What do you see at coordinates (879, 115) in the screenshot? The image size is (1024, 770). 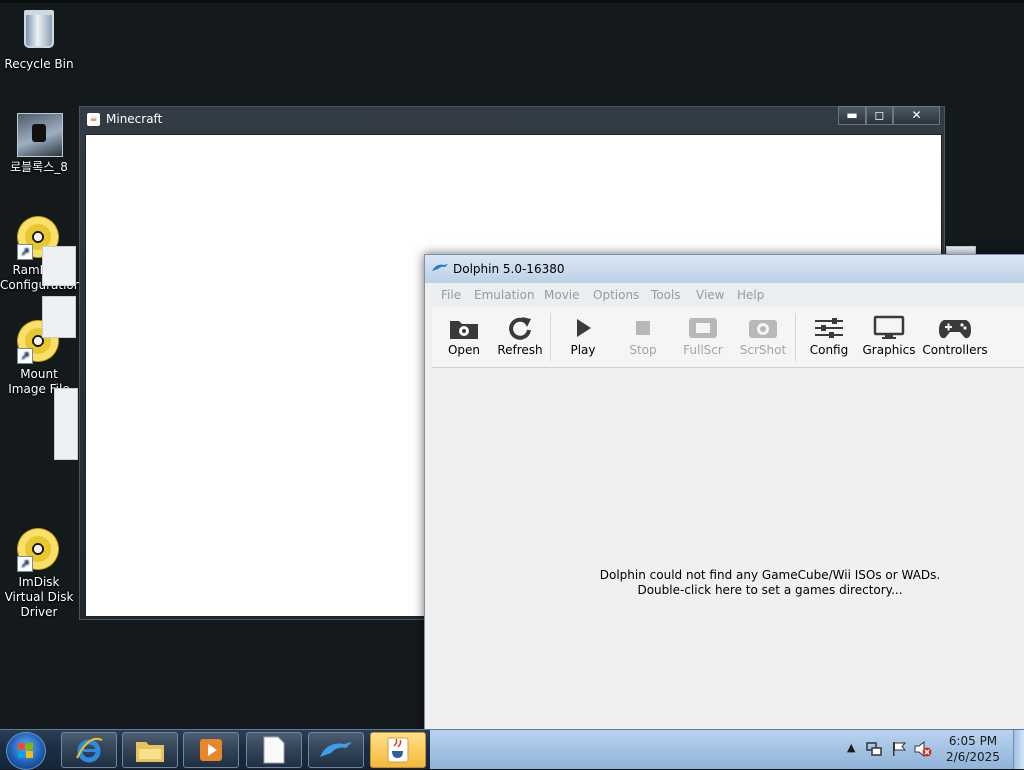 I see `maximize-button: ◻` at bounding box center [879, 115].